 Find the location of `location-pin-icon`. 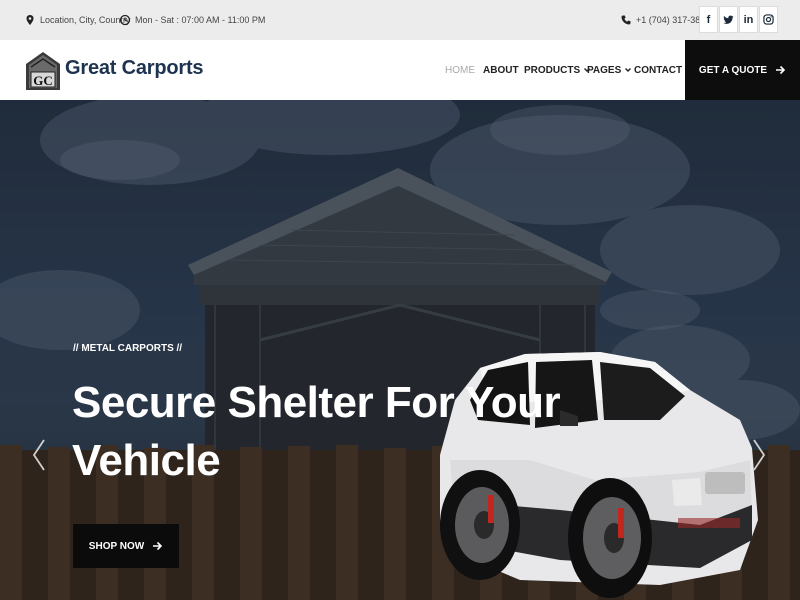

location-pin-icon is located at coordinates (30, 20).